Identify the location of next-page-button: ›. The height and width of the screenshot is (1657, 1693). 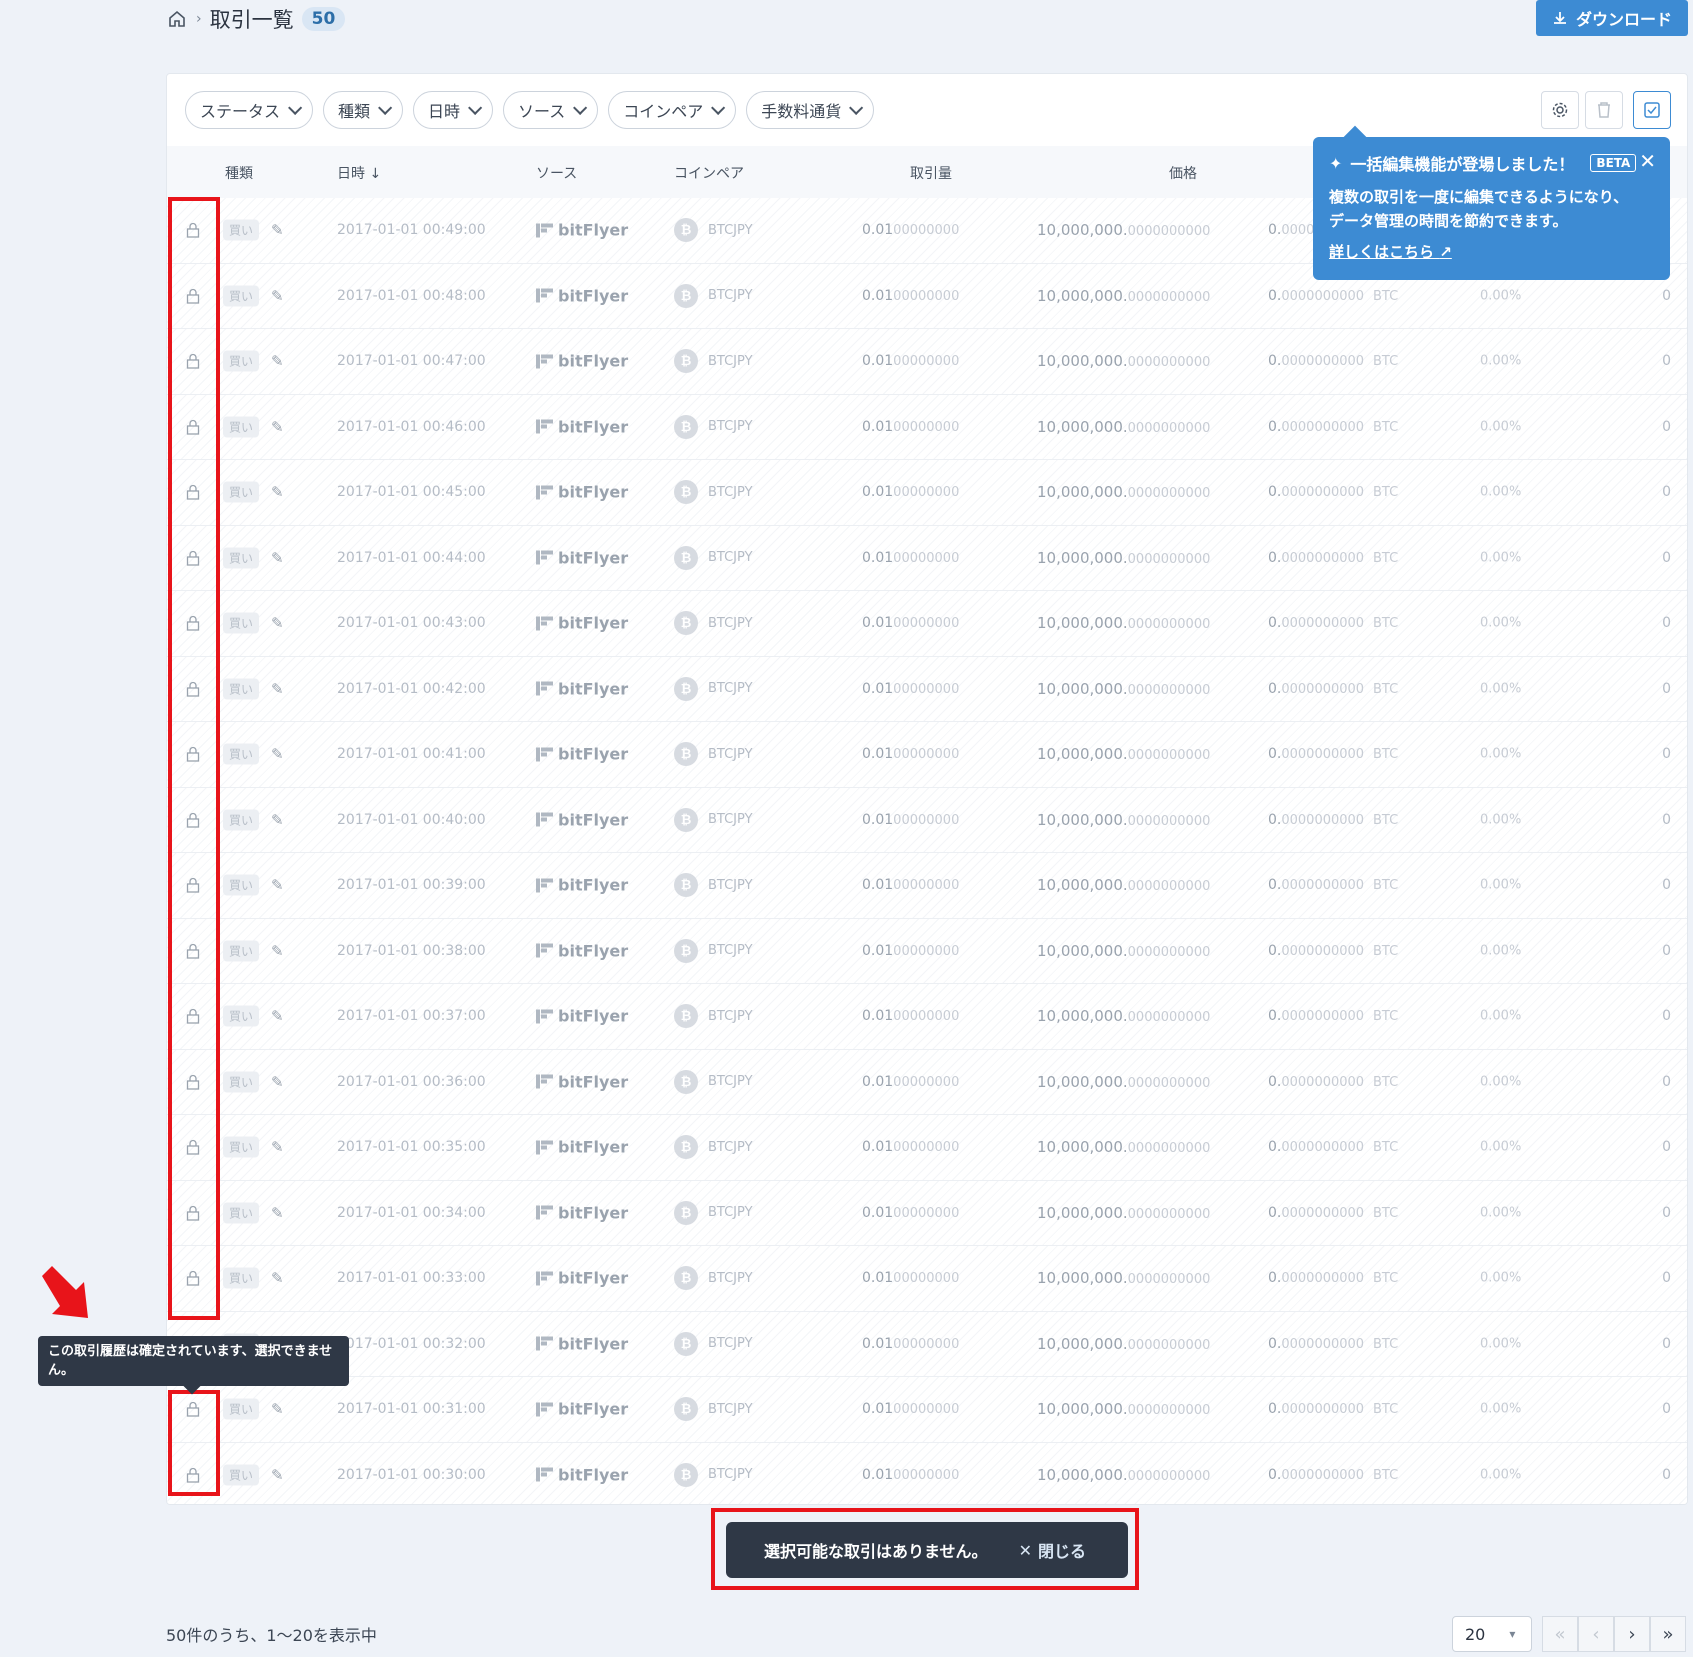
(1632, 1634).